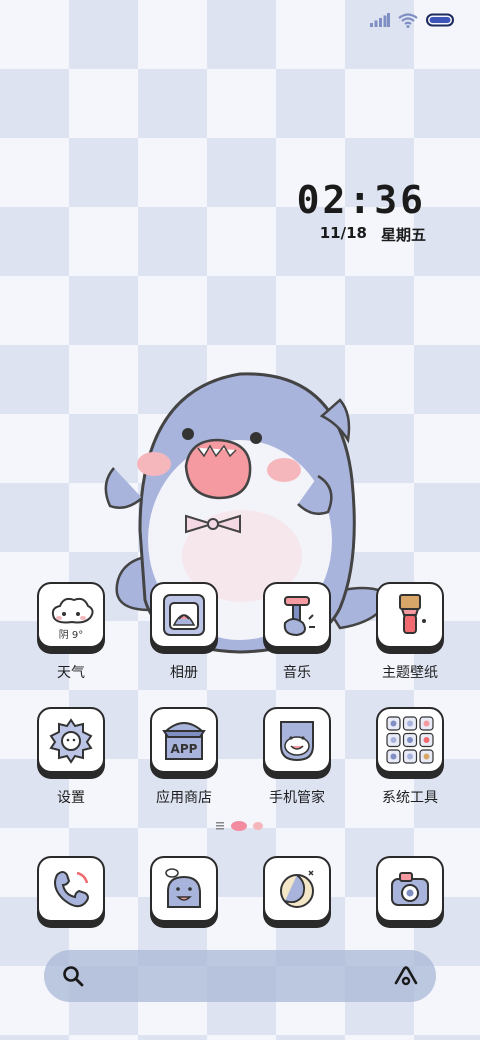  What do you see at coordinates (343, 233) in the screenshot?
I see `clock-date: 11/18` at bounding box center [343, 233].